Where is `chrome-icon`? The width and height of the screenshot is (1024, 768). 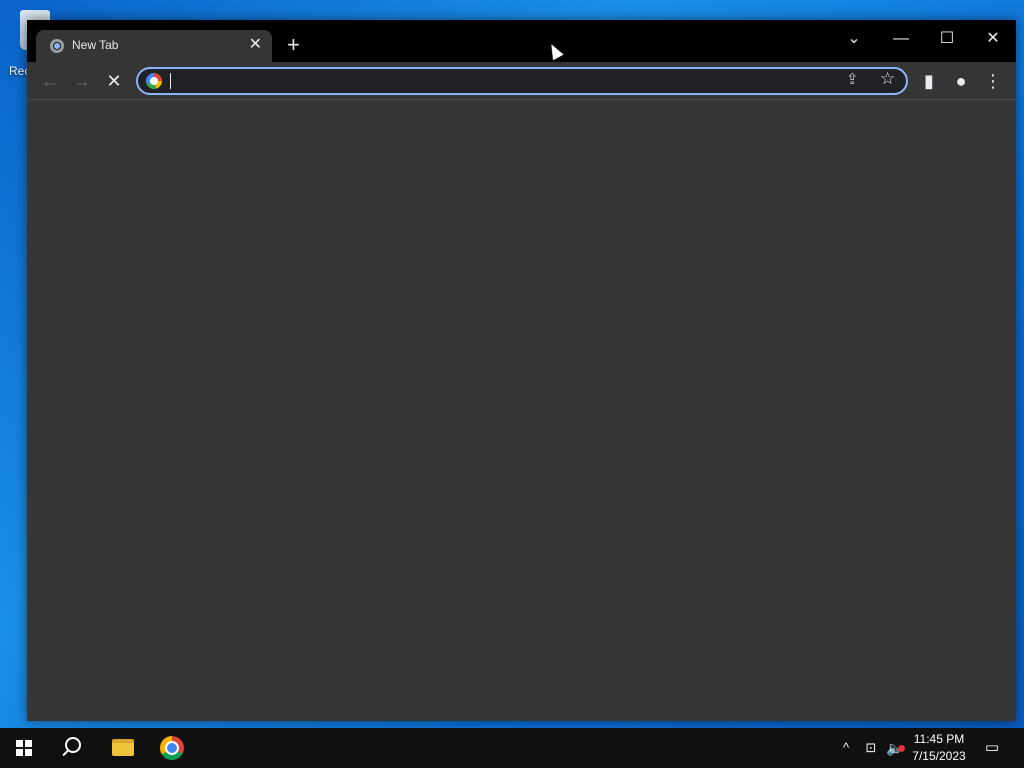 chrome-icon is located at coordinates (172, 748).